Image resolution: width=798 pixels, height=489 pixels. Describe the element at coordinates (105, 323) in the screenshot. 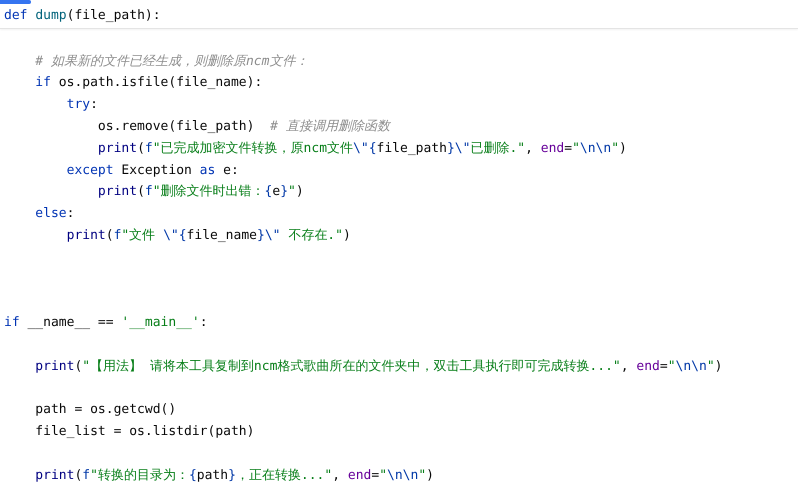

I see `code-line: if __name__ == '__main__':` at that location.